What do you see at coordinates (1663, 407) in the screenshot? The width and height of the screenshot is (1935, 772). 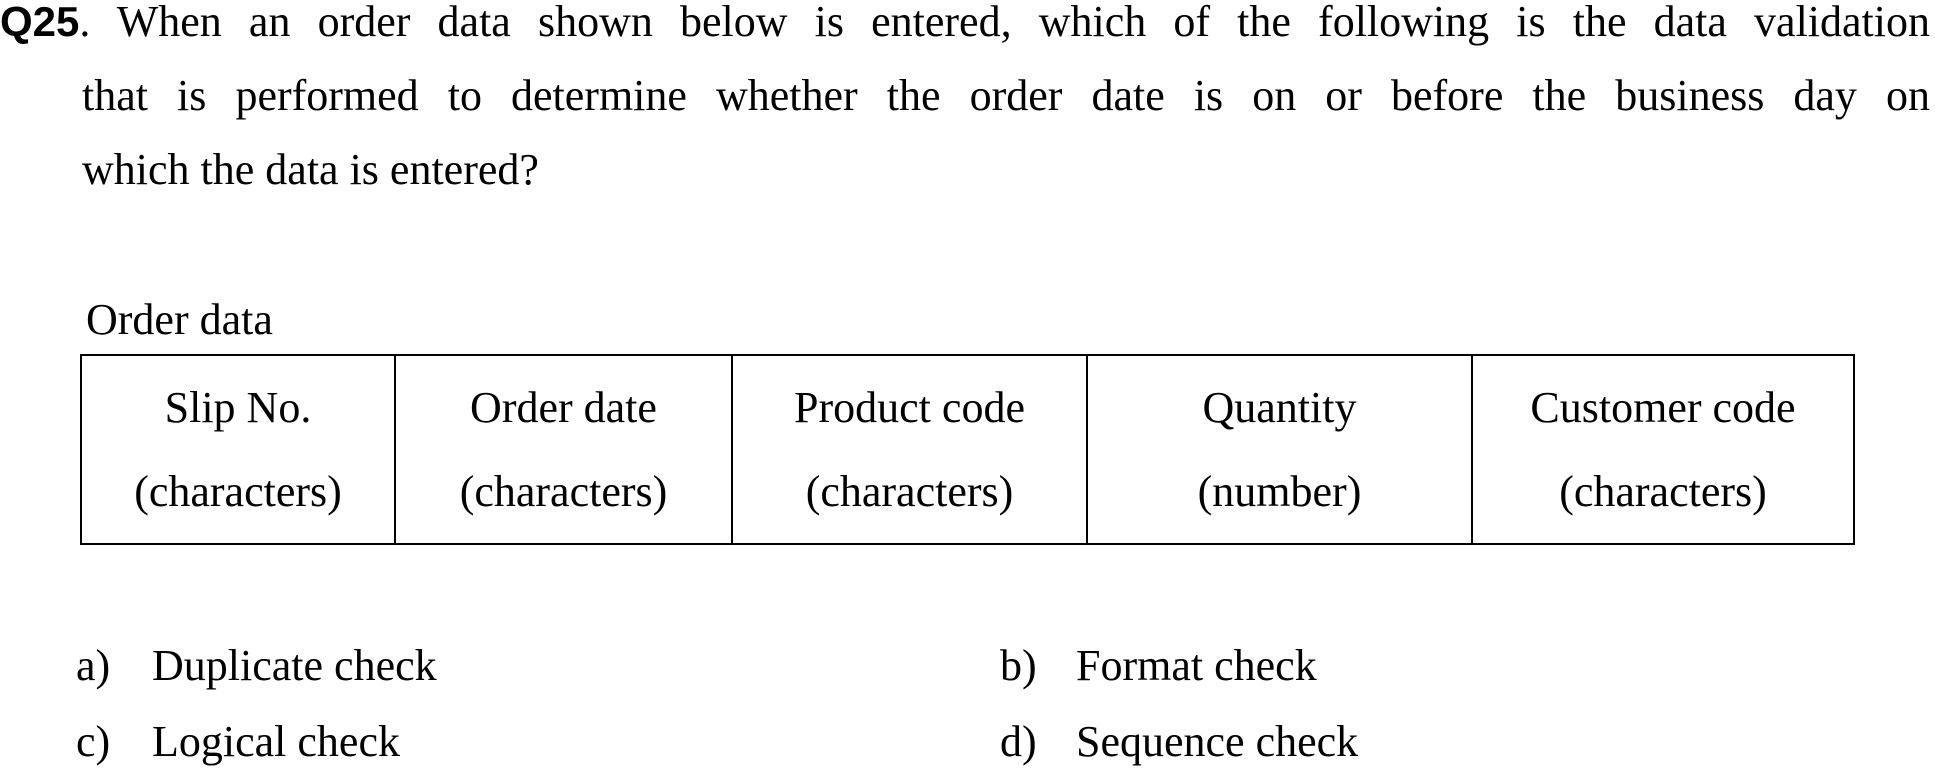 I see `column-name: Customer code` at bounding box center [1663, 407].